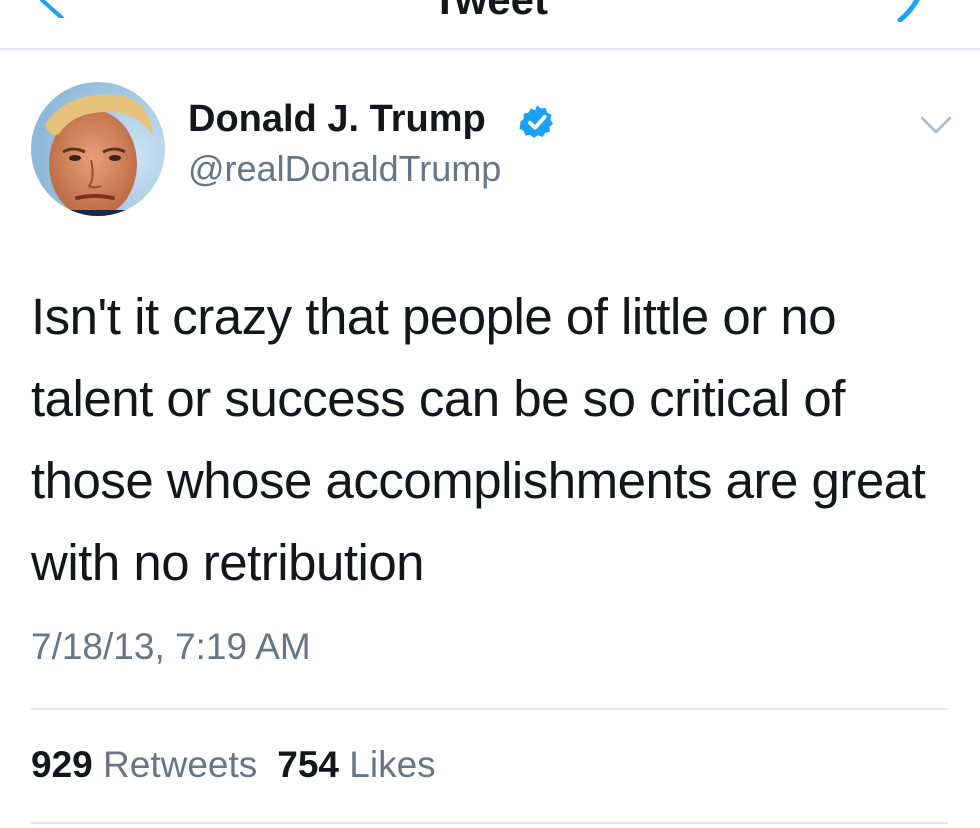 Image resolution: width=980 pixels, height=828 pixels. I want to click on compose-action-icon, so click(914, 11).